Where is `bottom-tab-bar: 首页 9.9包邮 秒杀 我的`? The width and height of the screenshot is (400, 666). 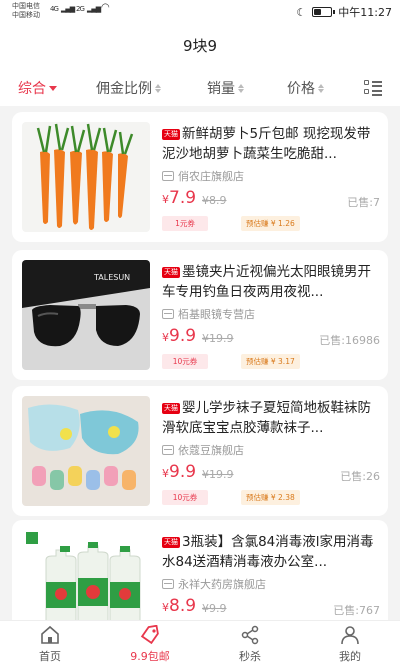 bottom-tab-bar: 首页 9.9包邮 秒杀 我的 is located at coordinates (200, 643).